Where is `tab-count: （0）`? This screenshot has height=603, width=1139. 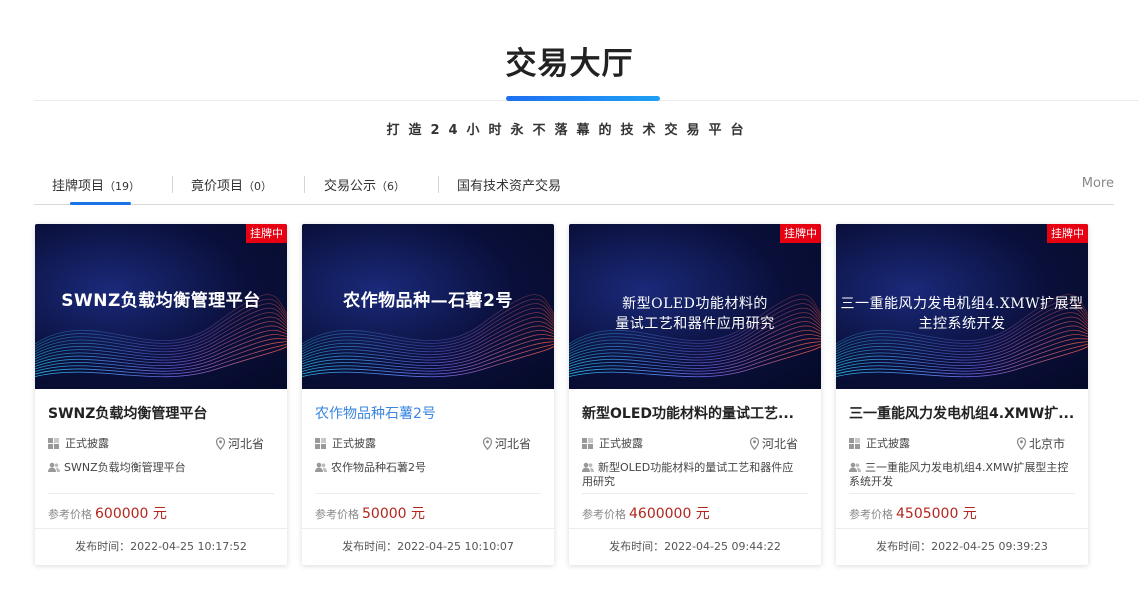
tab-count: （0） is located at coordinates (258, 186).